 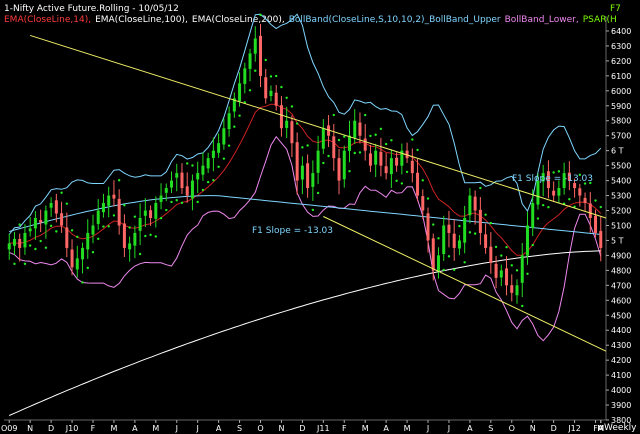 What do you see at coordinates (512, 428) in the screenshot?
I see `x-tick-label: O` at bounding box center [512, 428].